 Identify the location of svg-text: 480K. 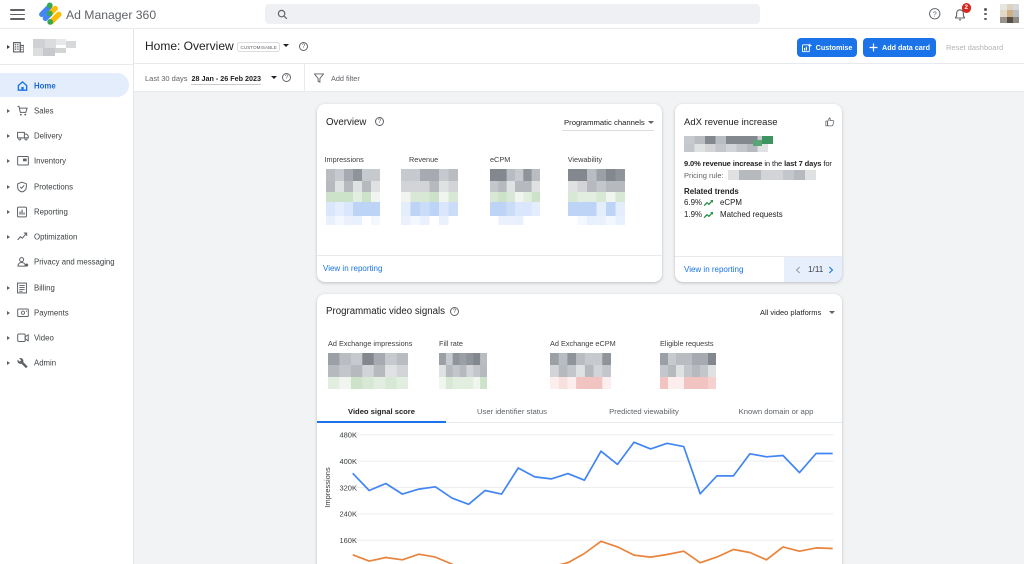
(348, 435).